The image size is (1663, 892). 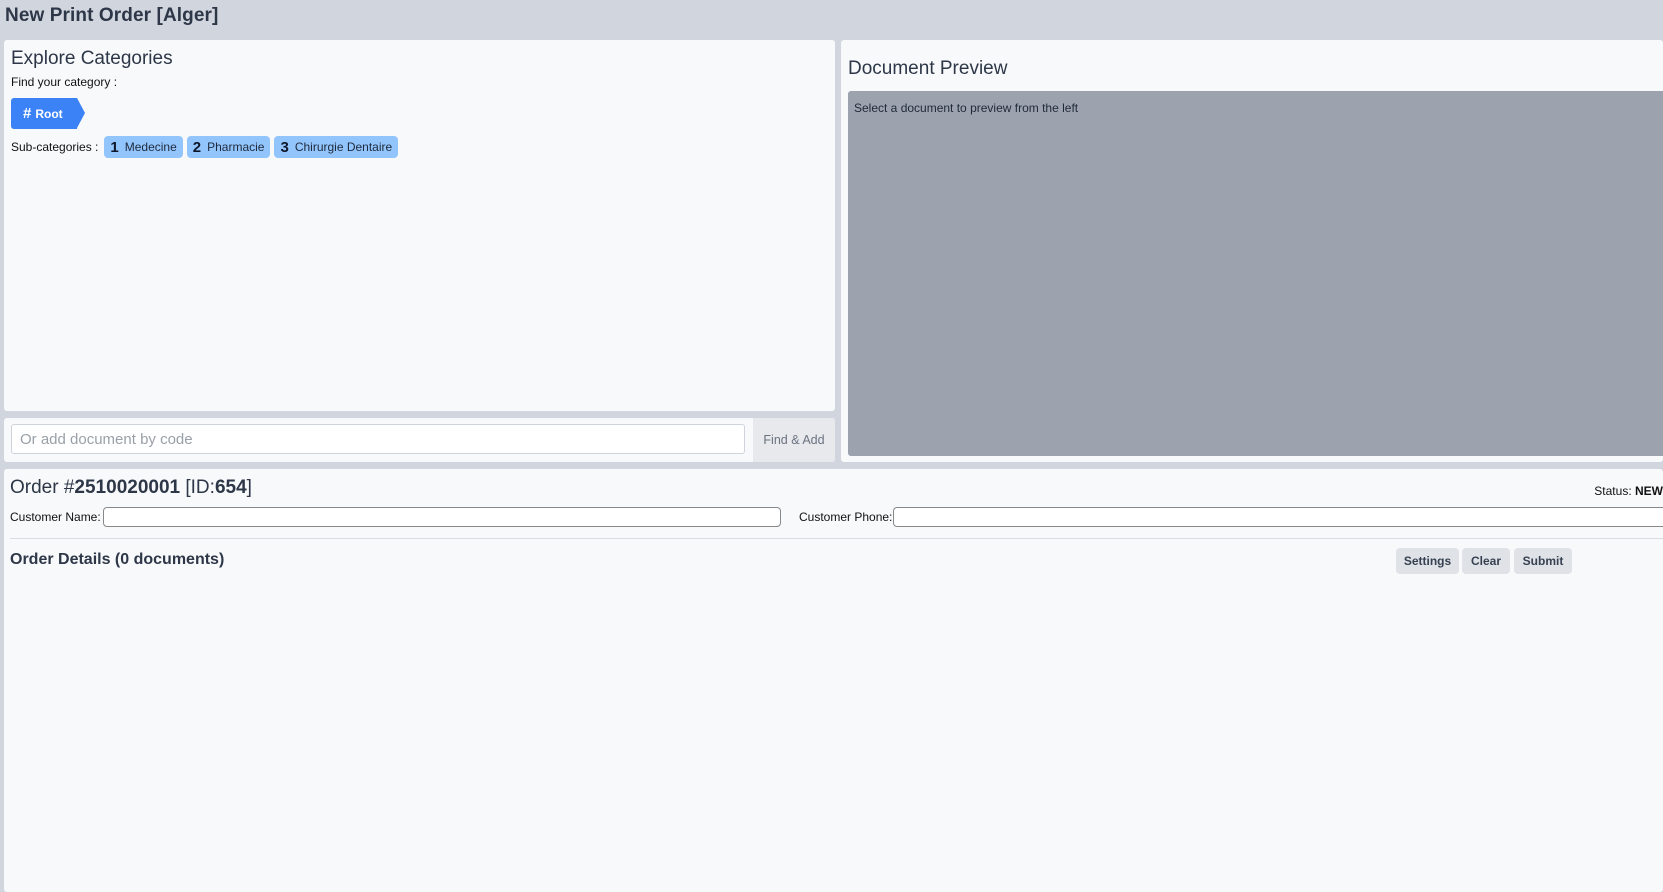 I want to click on status-badge: NEW, so click(x=1649, y=491).